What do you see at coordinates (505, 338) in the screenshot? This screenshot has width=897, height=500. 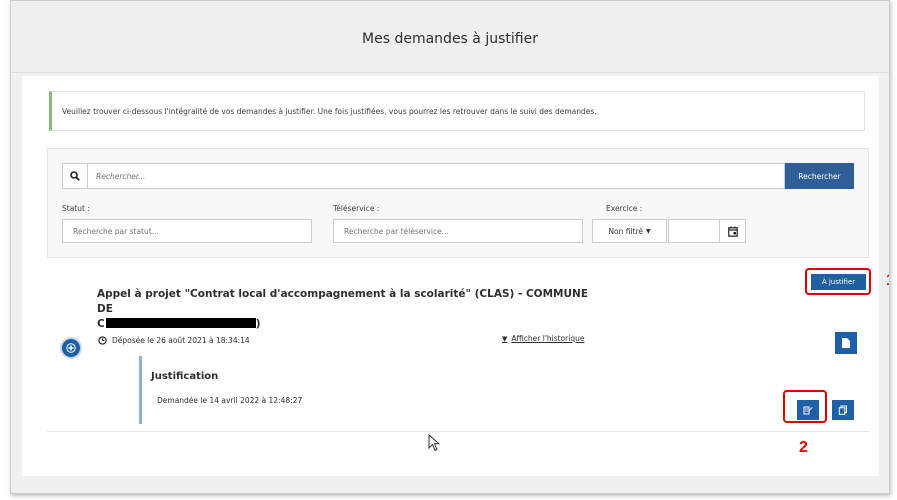 I see `chevron-down-icon: ▼` at bounding box center [505, 338].